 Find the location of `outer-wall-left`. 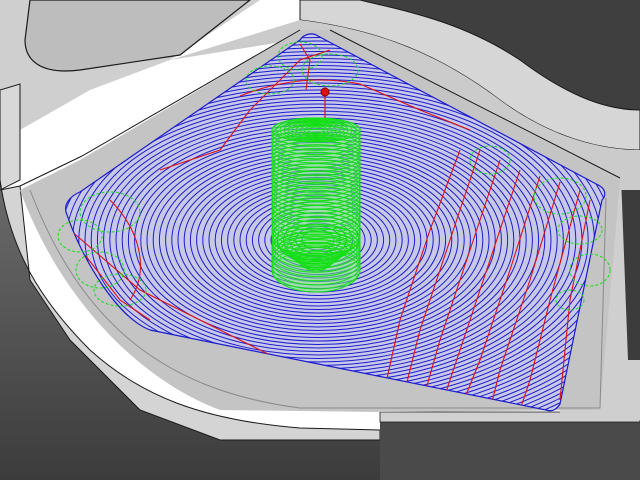

outer-wall-left is located at coordinates (10, 137).